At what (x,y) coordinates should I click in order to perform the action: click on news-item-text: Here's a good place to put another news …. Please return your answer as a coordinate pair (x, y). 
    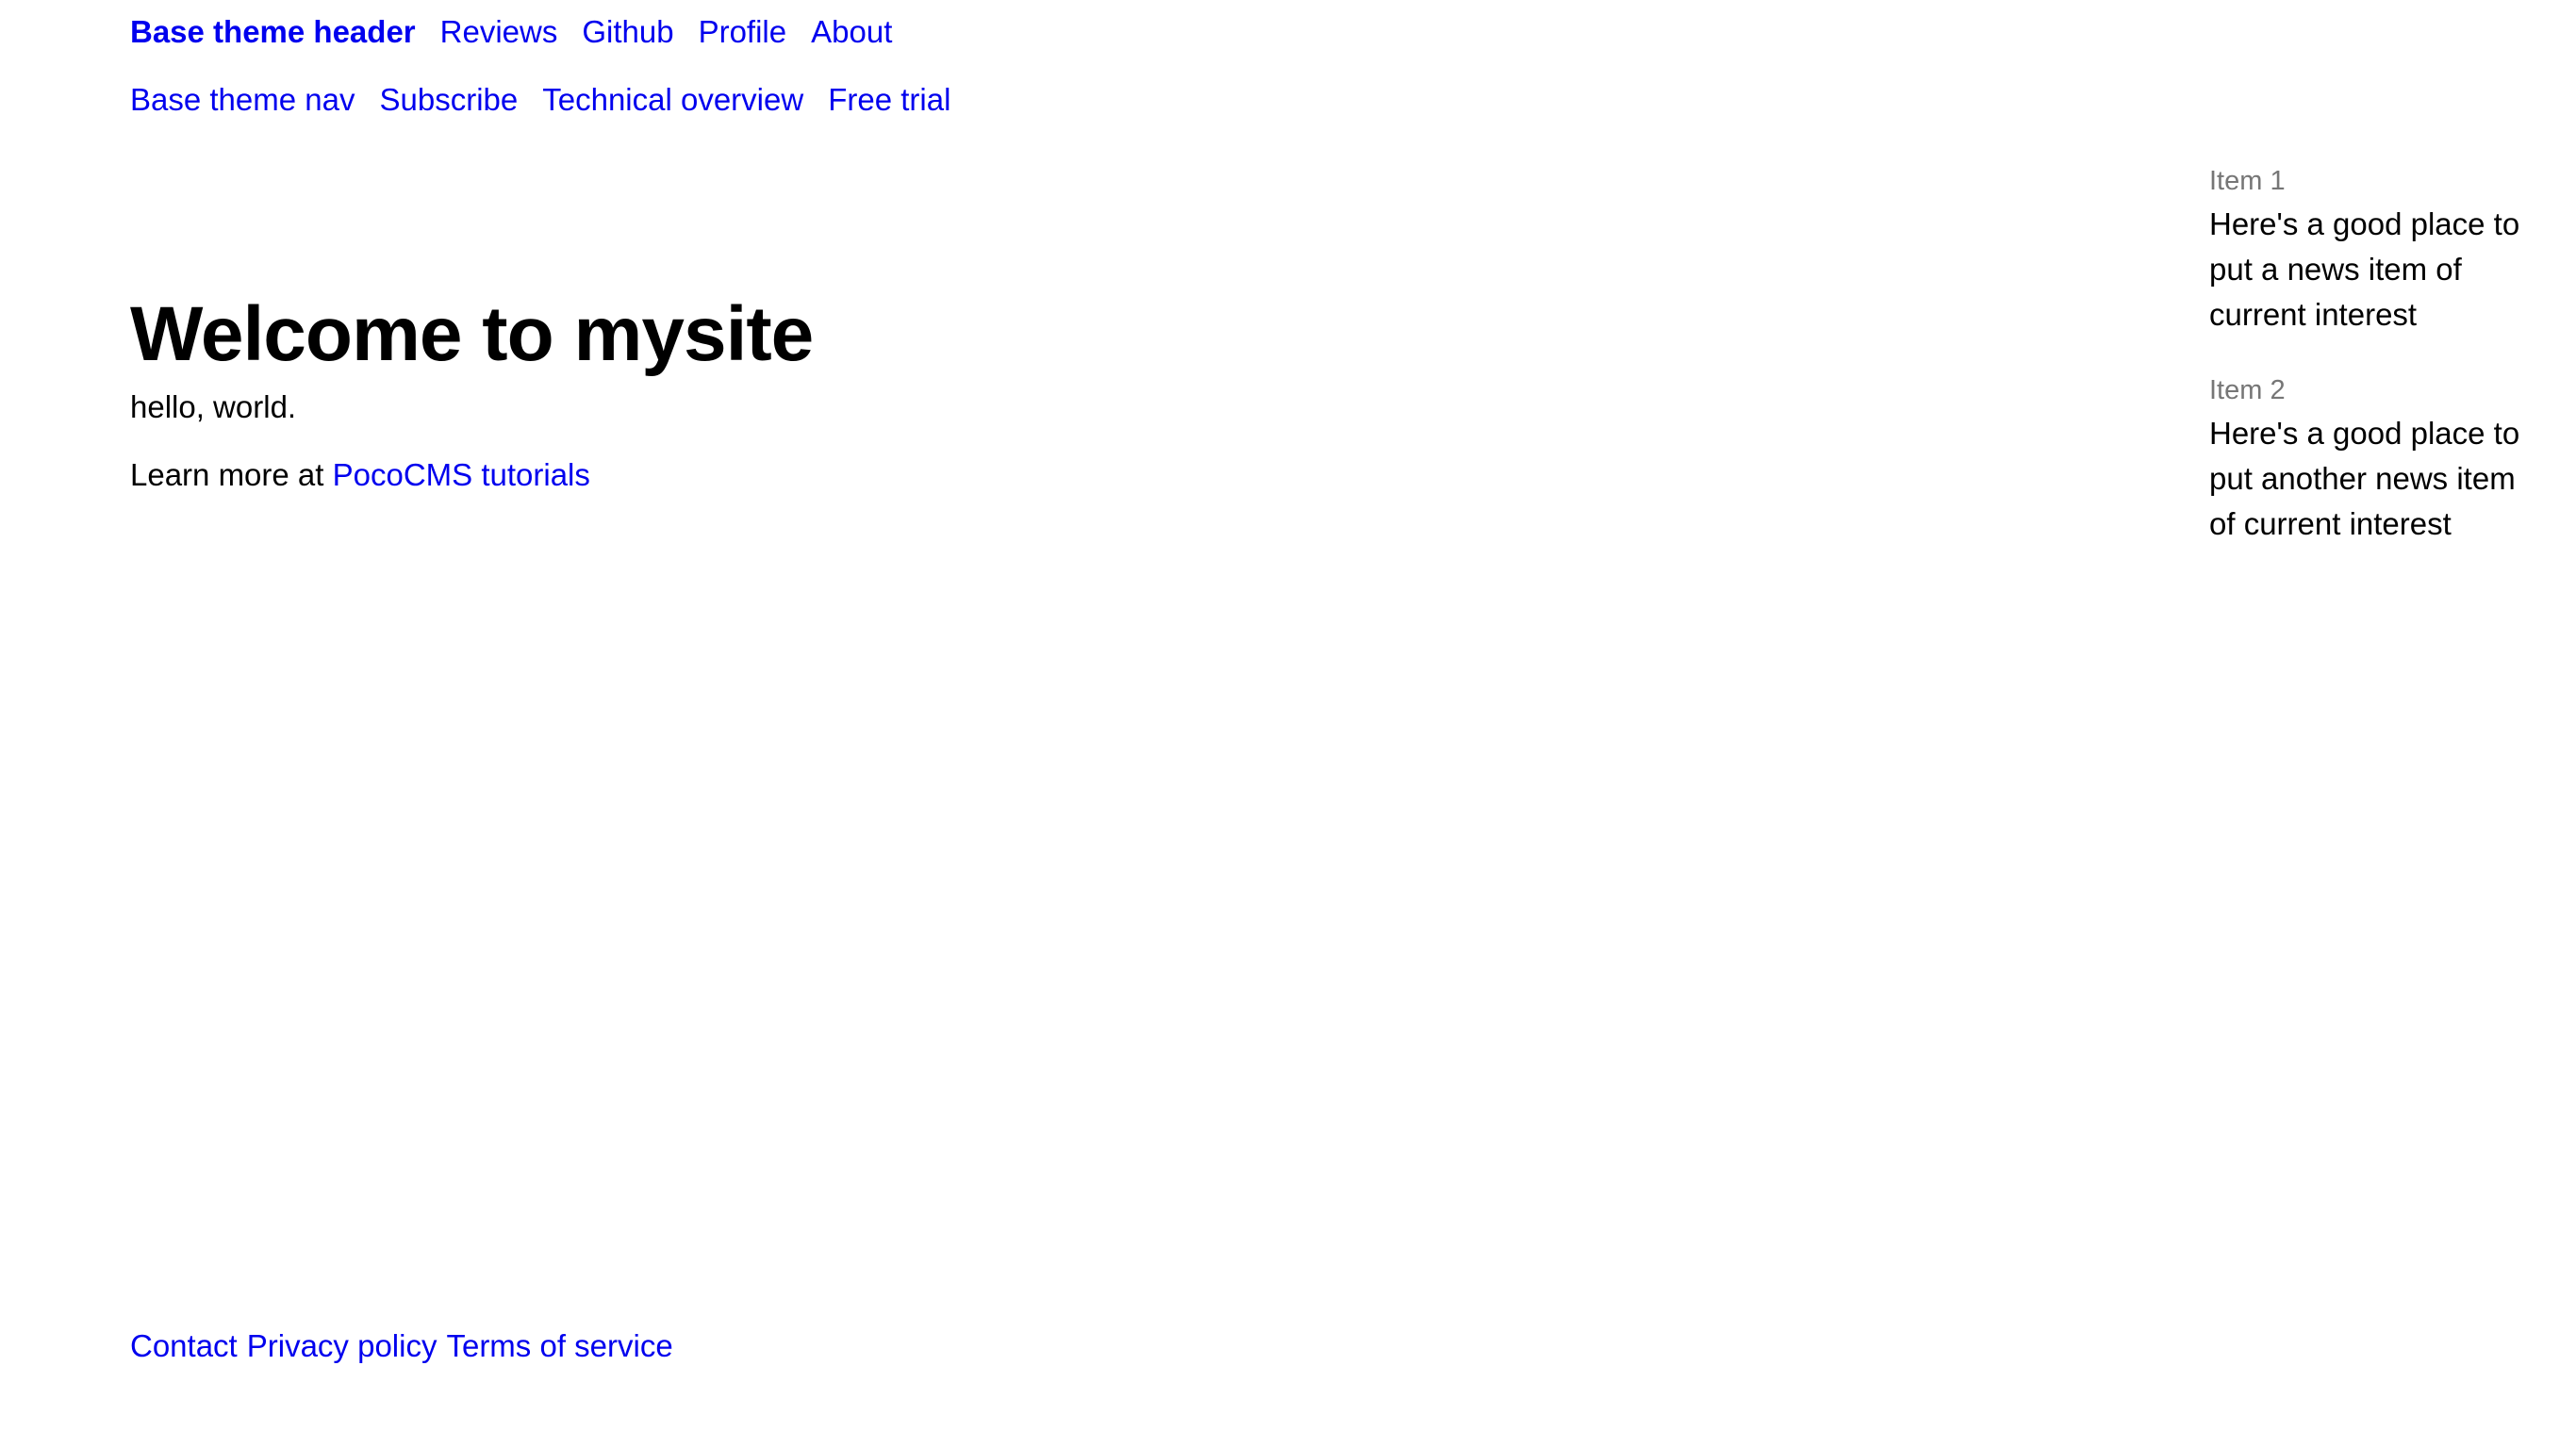
    Looking at the image, I should click on (2364, 478).